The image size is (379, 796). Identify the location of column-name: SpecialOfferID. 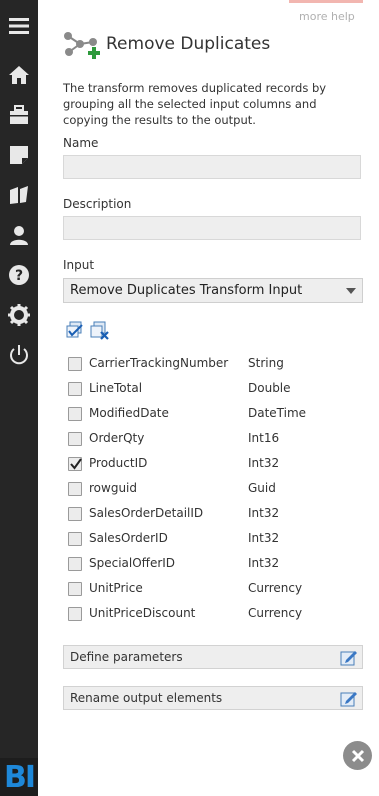
(132, 563).